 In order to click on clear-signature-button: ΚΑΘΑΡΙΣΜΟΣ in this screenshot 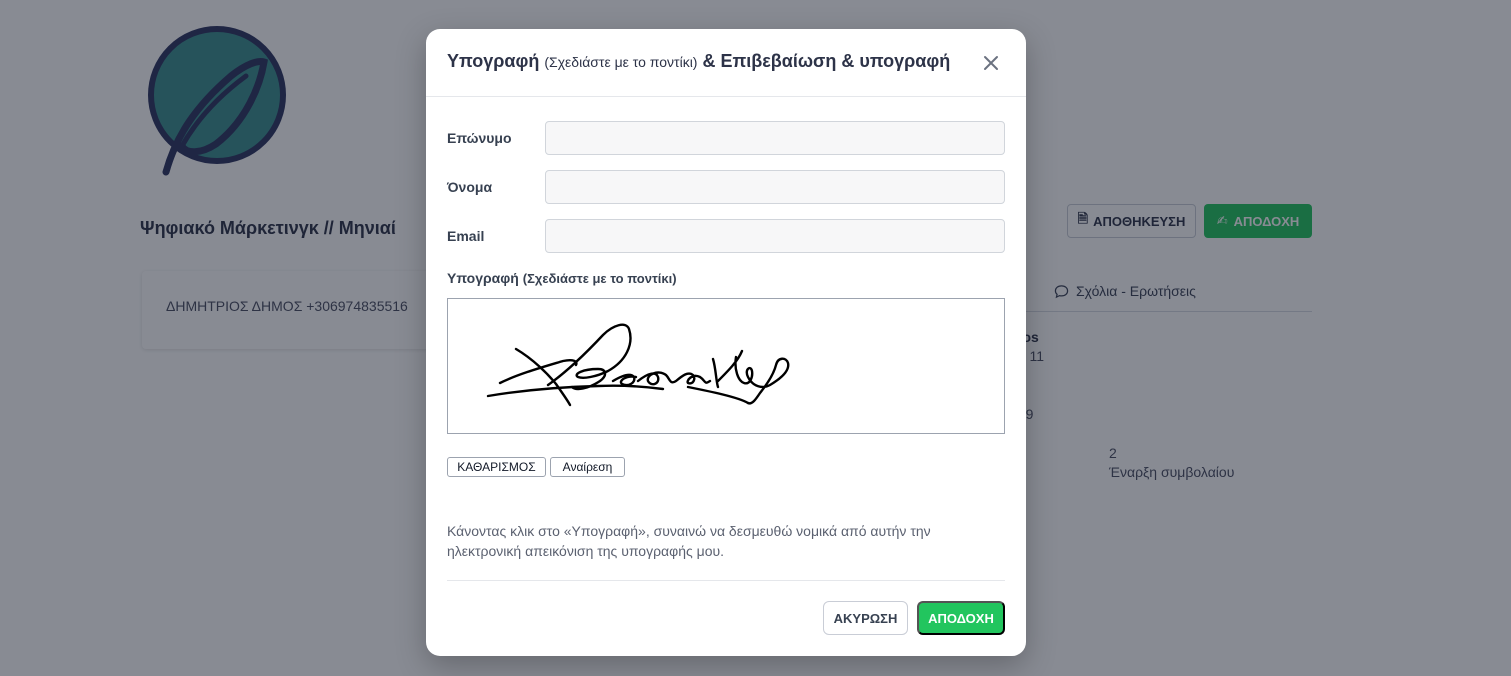, I will do `click(496, 467)`.